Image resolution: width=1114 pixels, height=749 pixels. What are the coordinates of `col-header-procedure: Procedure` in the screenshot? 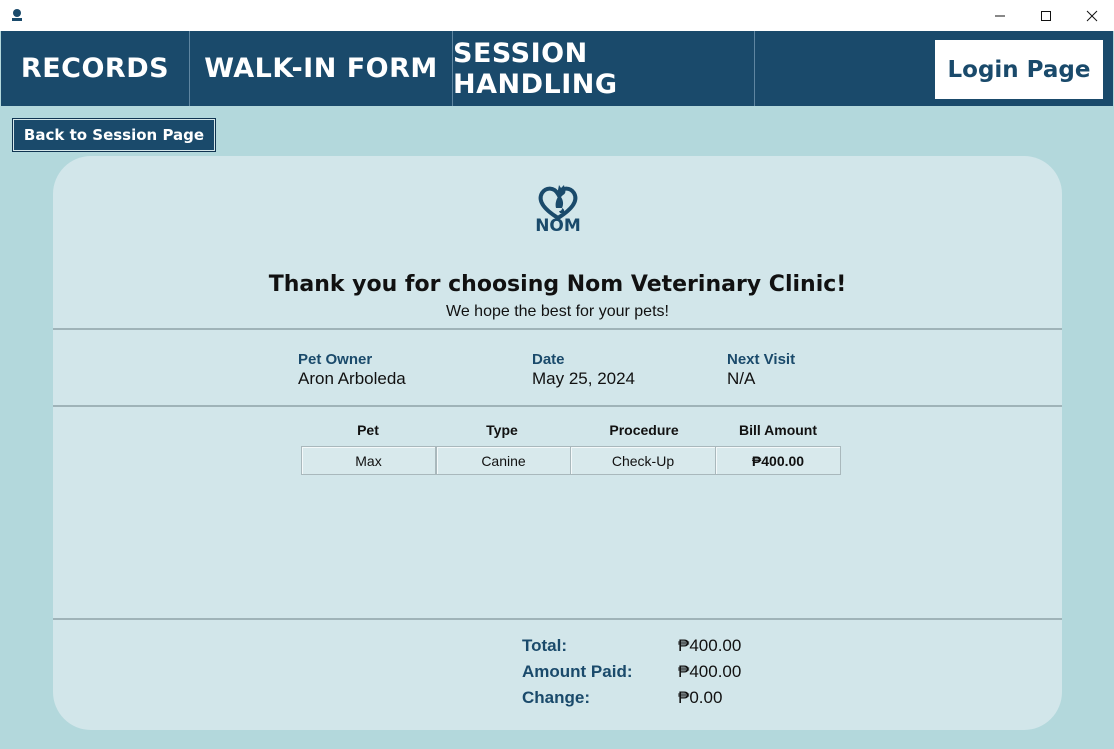 It's located at (644, 430).